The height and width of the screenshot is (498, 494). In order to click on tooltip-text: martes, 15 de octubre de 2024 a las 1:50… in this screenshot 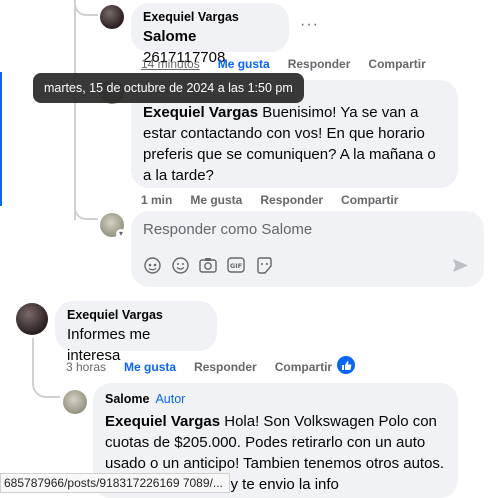, I will do `click(168, 88)`.